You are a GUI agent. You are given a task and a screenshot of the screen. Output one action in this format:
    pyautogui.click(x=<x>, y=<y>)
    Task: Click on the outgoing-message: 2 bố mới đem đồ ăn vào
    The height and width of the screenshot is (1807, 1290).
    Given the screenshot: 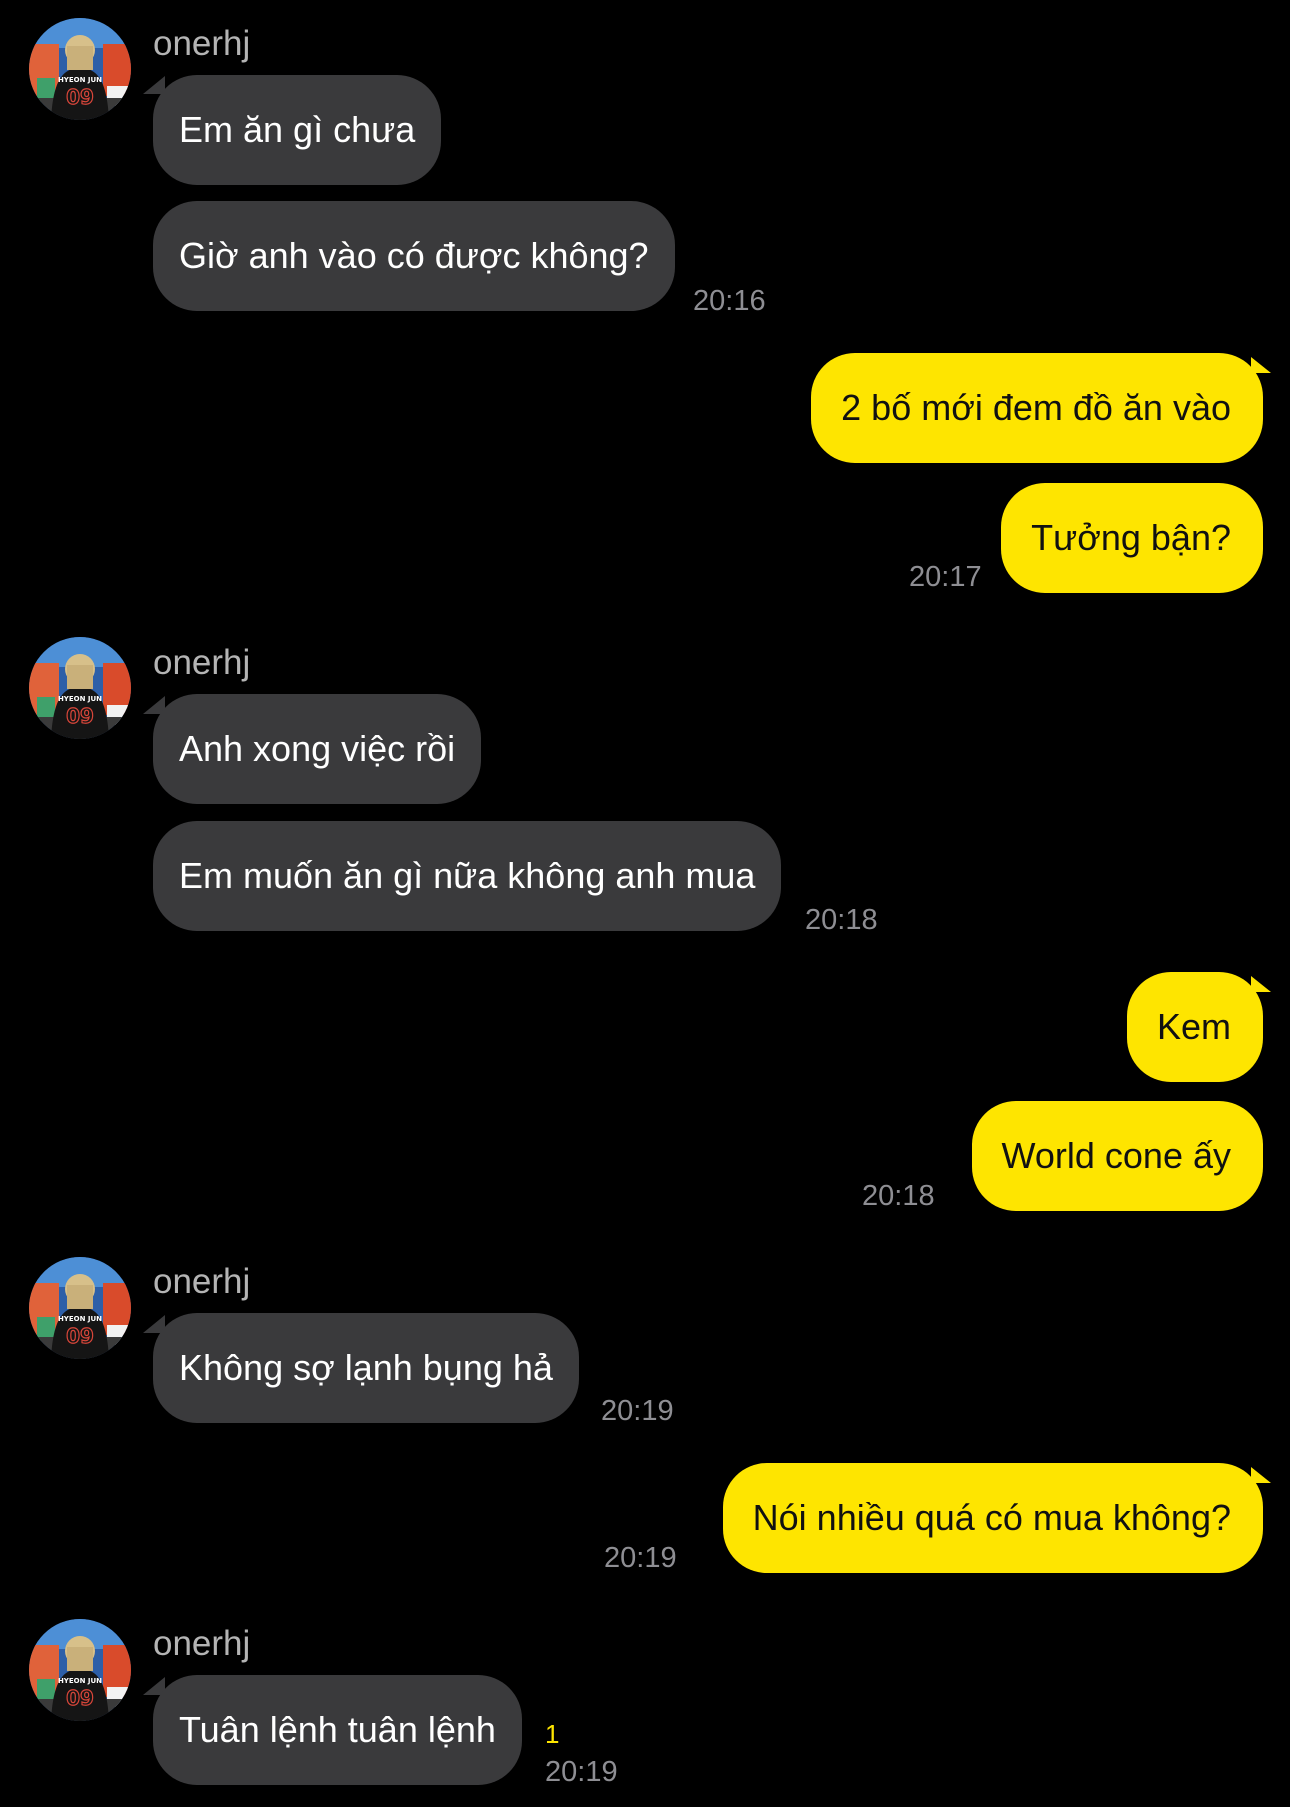 What is the action you would take?
    pyautogui.click(x=1037, y=408)
    